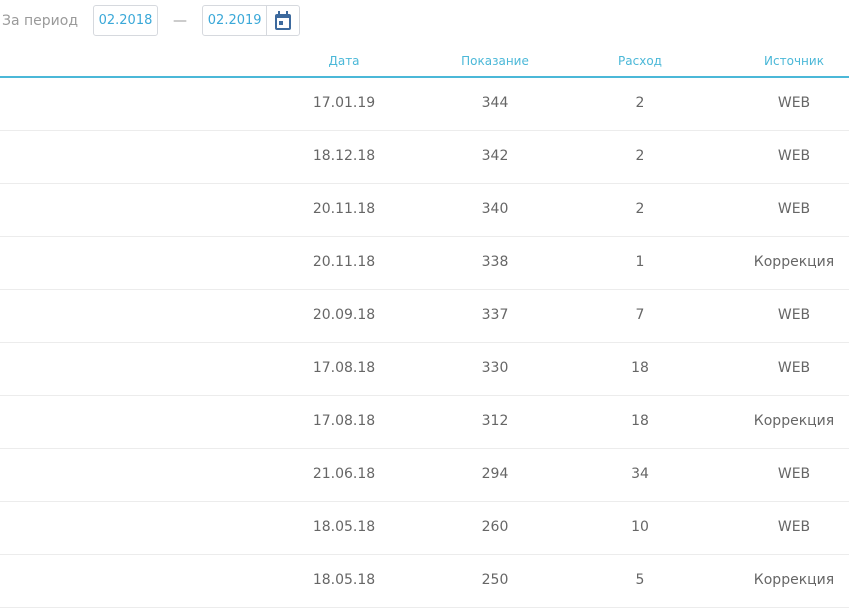  Describe the element at coordinates (343, 61) in the screenshot. I see `column-date: Дата` at that location.